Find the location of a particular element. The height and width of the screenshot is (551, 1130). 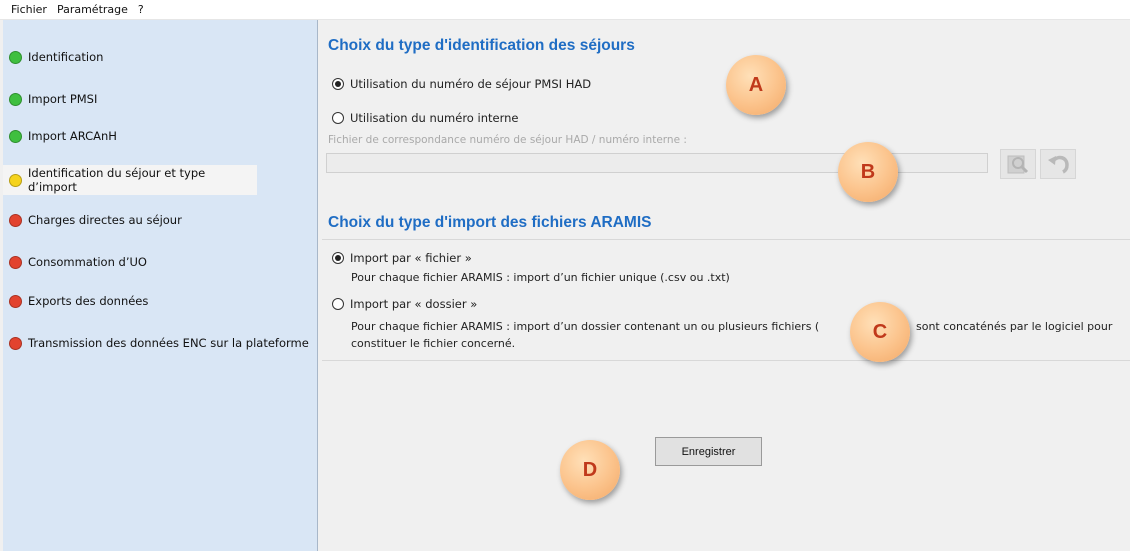

sidebar-item-label: Consommation d’UO is located at coordinates (87, 262).